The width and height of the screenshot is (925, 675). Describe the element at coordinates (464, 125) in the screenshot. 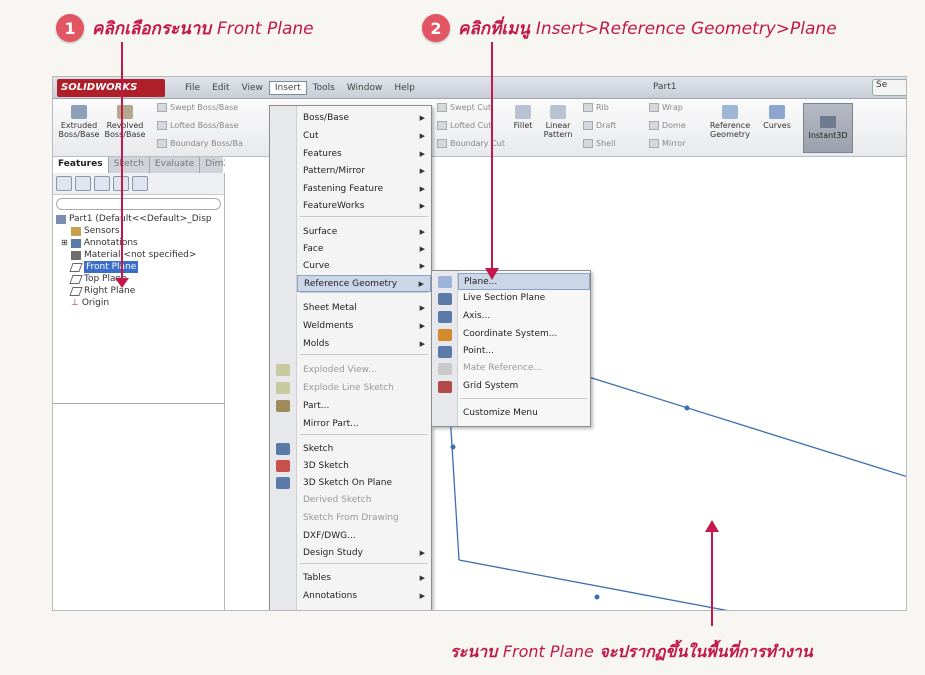

I see `lofted-cut-button: Lofted Cut` at that location.